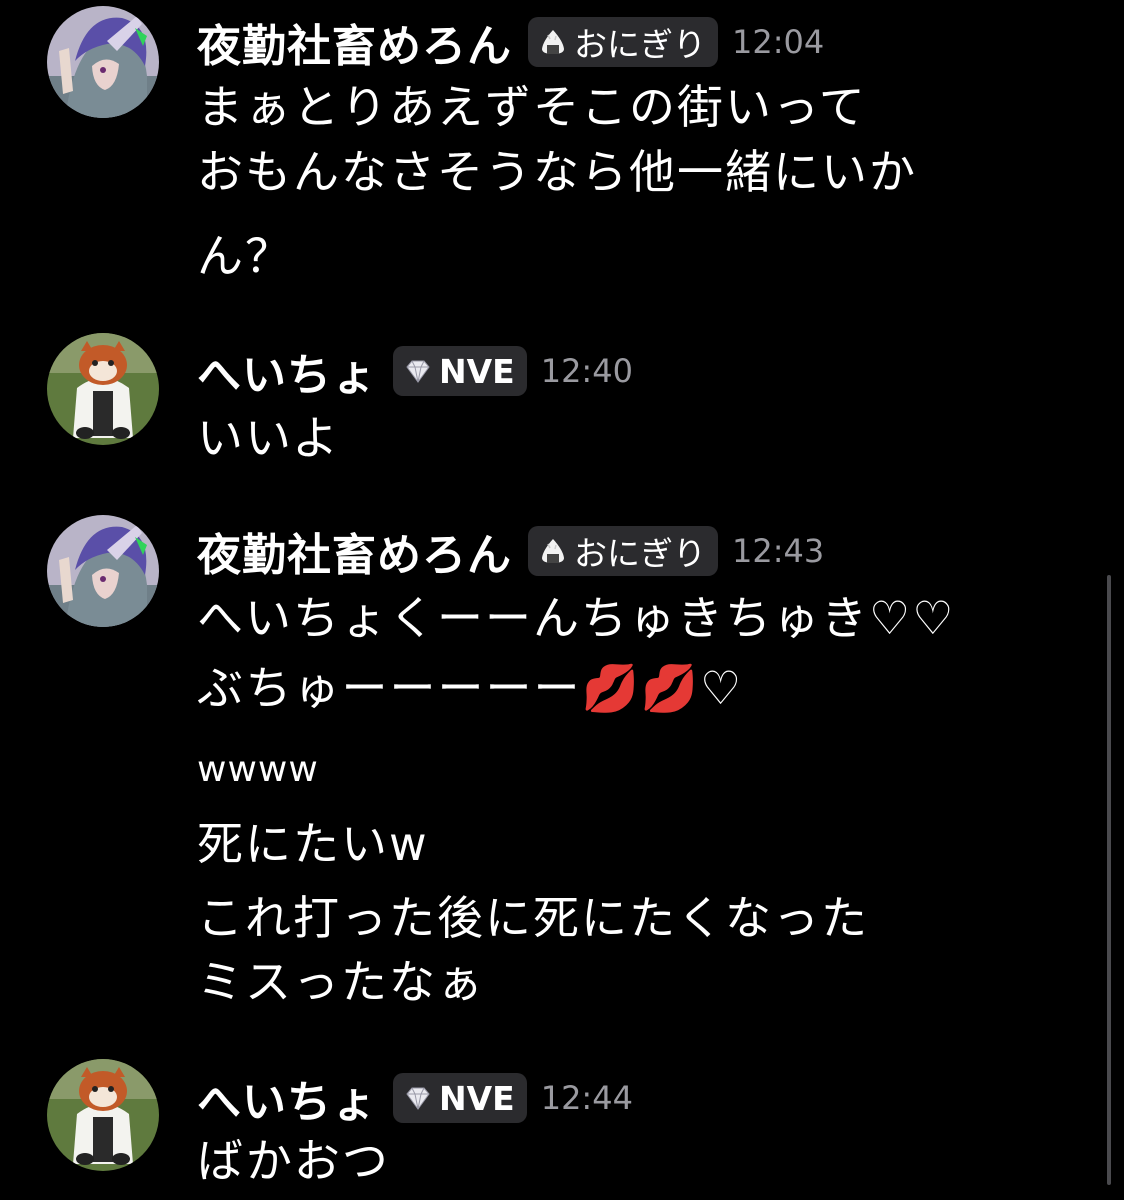 The height and width of the screenshot is (1200, 1124). I want to click on message-text: これ打った後に死にたくなった, so click(533, 918).